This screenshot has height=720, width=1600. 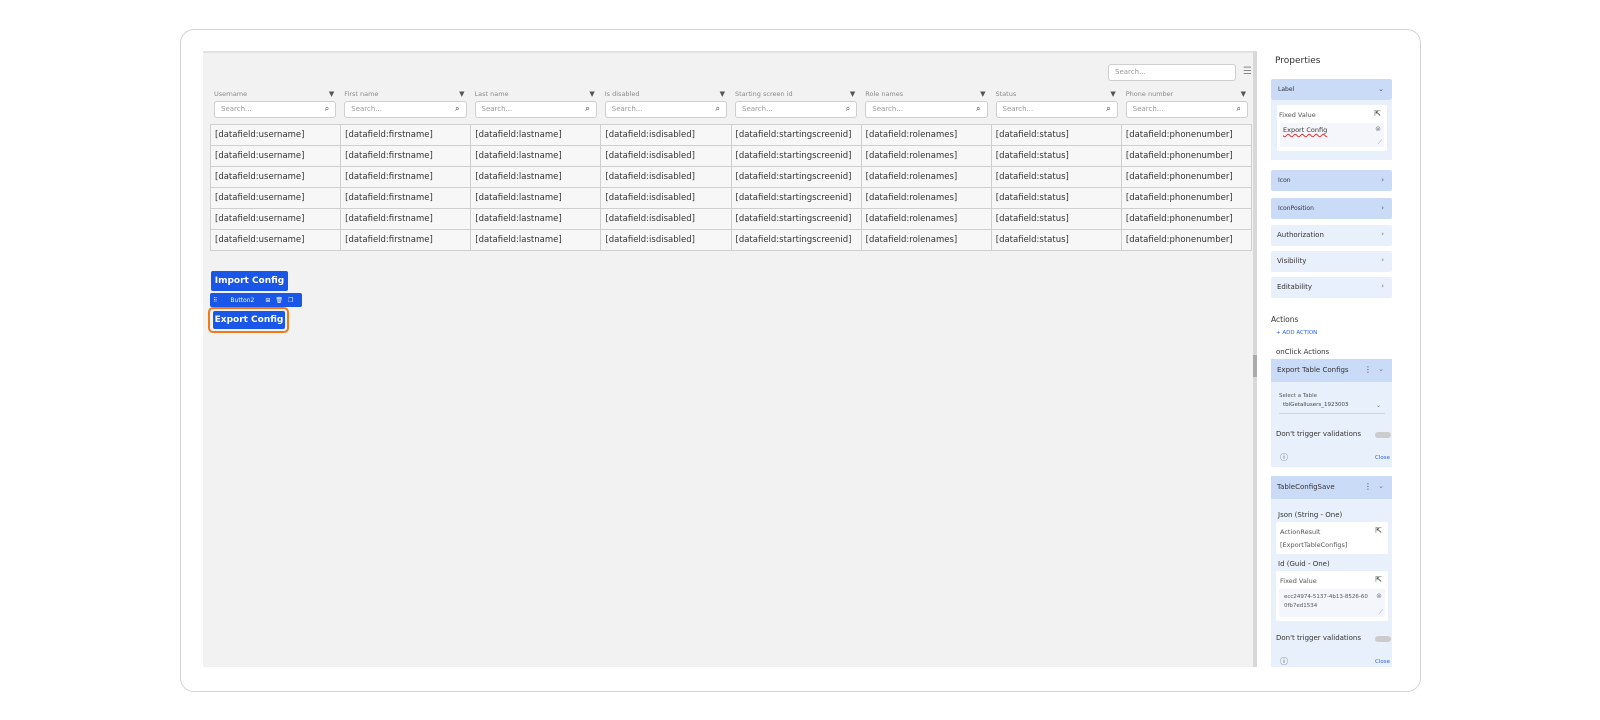 I want to click on icon-position-section-header: IconPosition ›, so click(x=1331, y=208).